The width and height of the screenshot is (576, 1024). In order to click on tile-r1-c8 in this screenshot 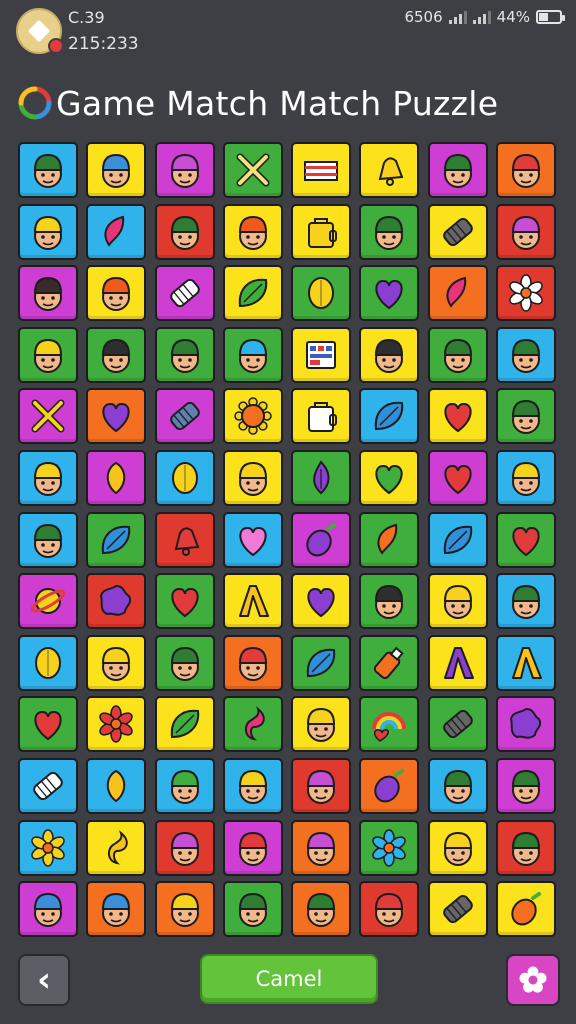, I will do `click(526, 170)`.